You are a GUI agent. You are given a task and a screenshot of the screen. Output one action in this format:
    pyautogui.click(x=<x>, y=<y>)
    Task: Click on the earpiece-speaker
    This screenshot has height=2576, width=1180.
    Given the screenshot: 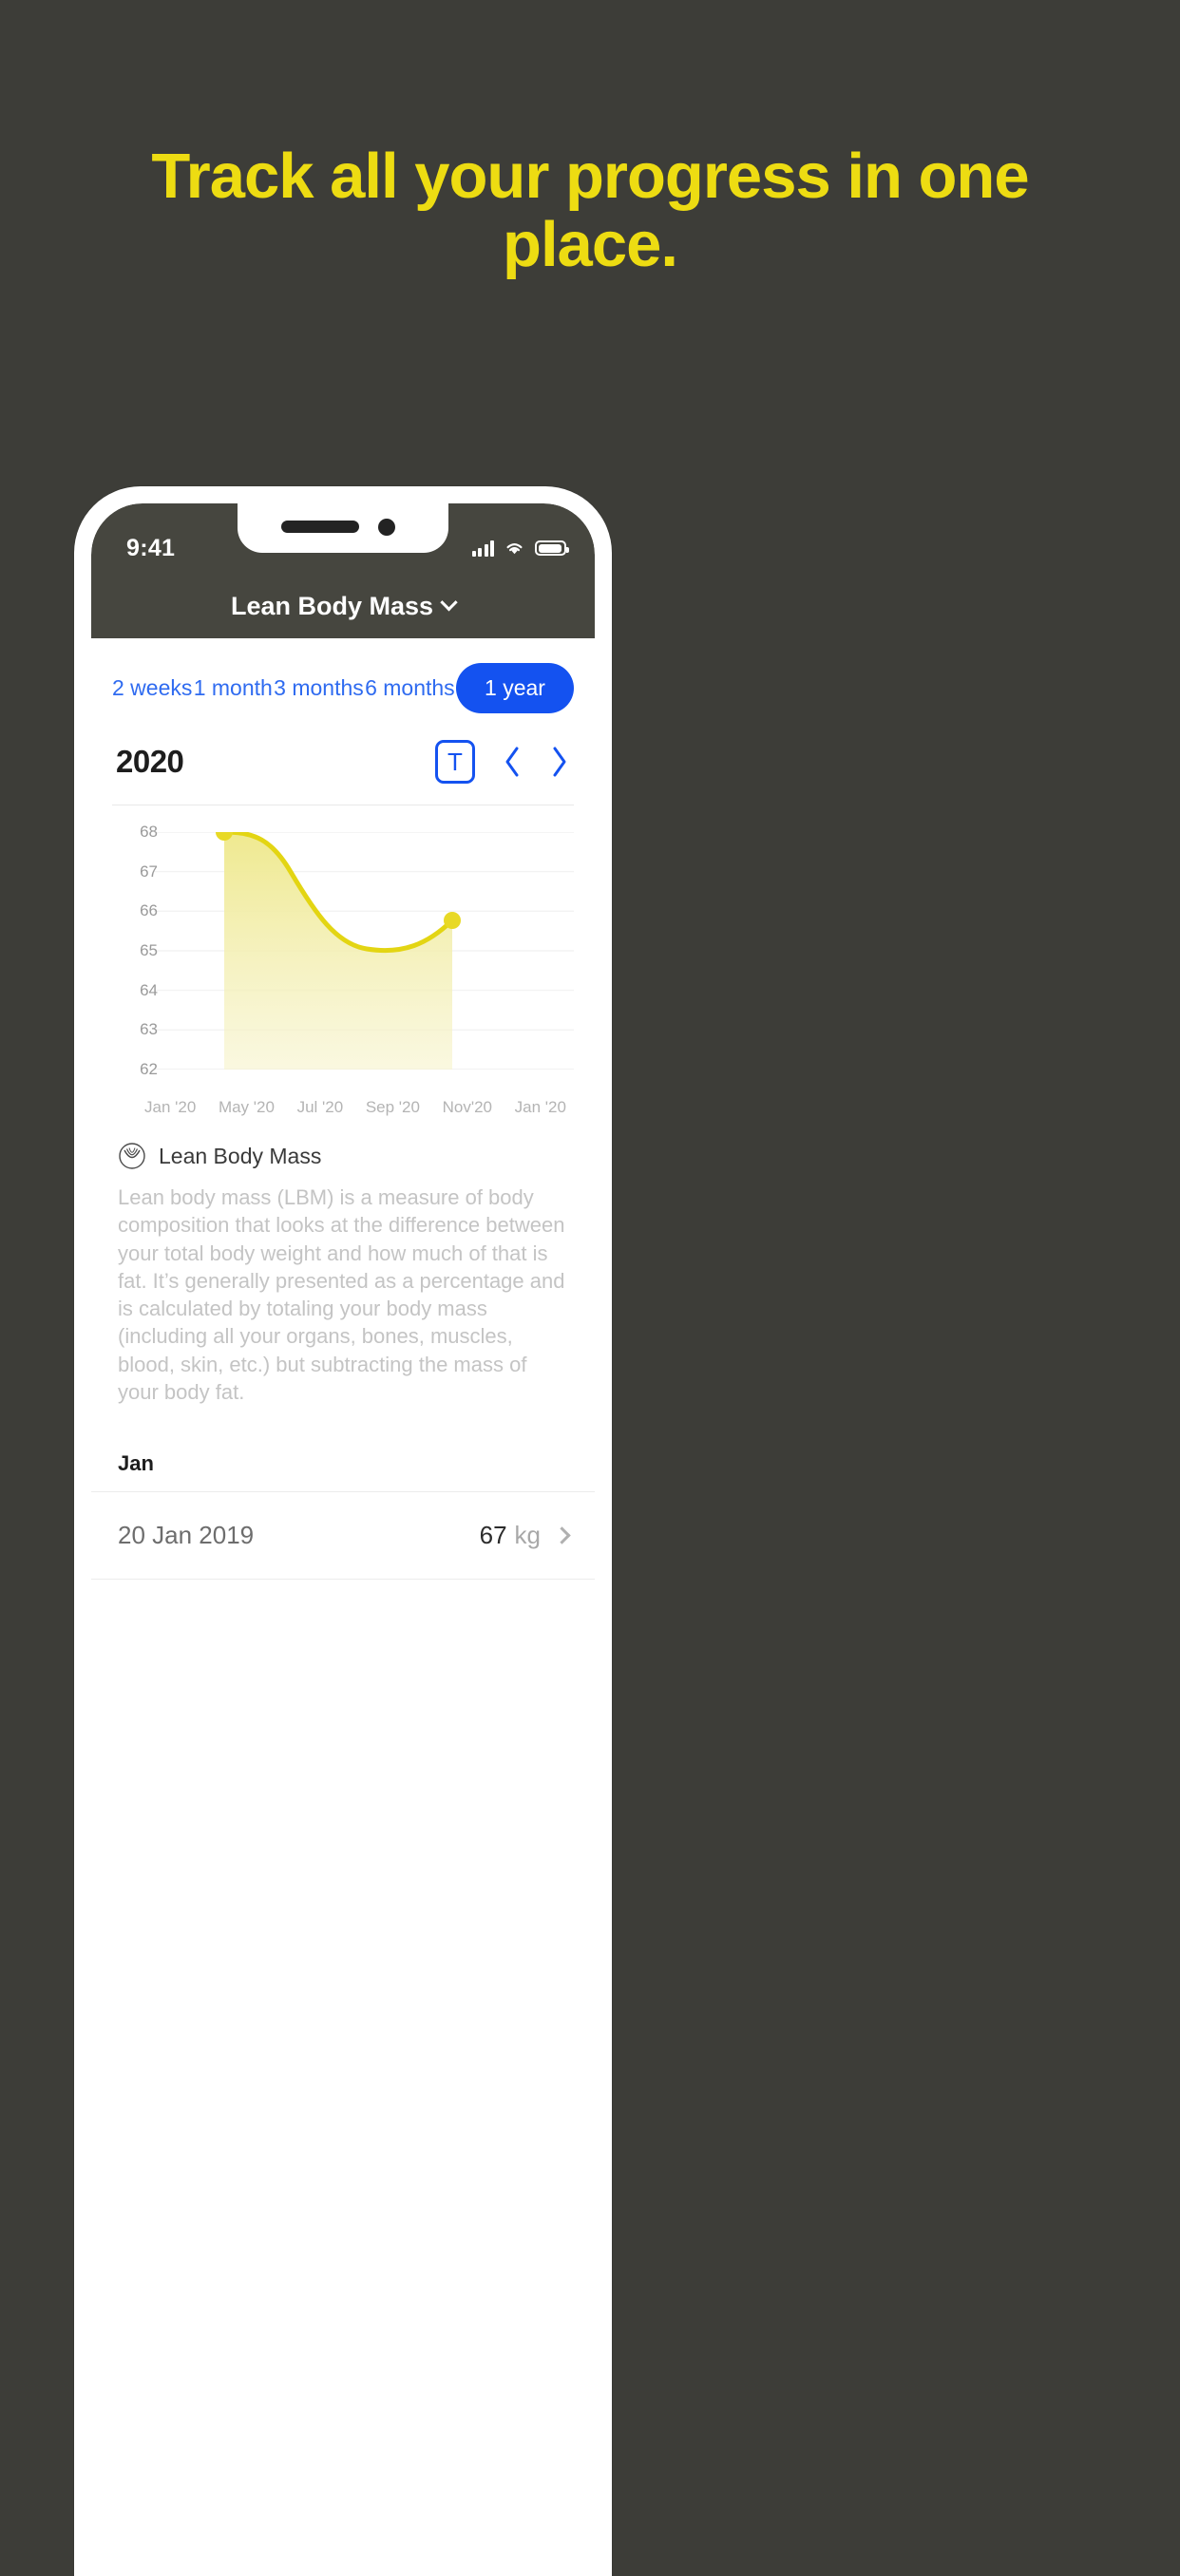 What is the action you would take?
    pyautogui.click(x=320, y=527)
    